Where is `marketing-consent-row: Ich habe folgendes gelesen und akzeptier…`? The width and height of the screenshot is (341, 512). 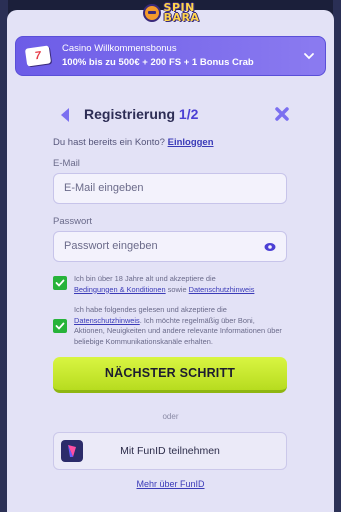
marketing-consent-row: Ich habe folgendes gelesen und akzeptier… is located at coordinates (170, 326).